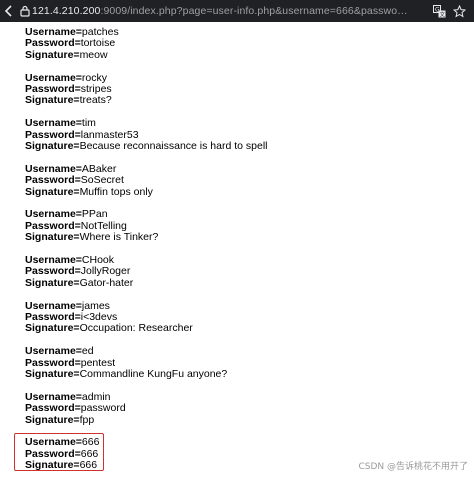 This screenshot has height=483, width=474. I want to click on translate-icon: G 文, so click(439, 11).